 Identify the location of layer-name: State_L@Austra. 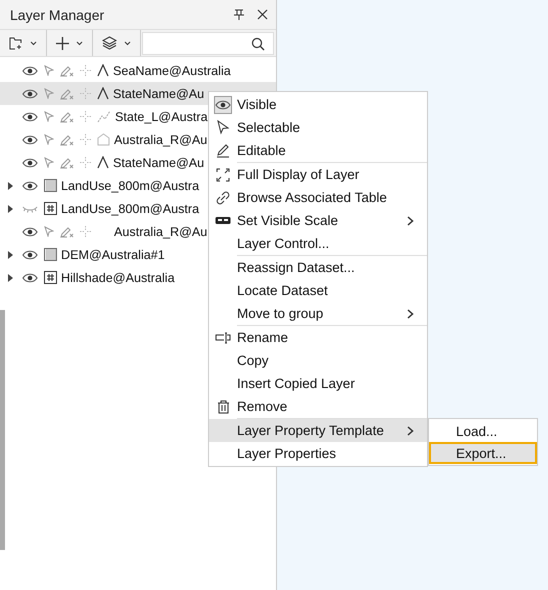
(161, 117).